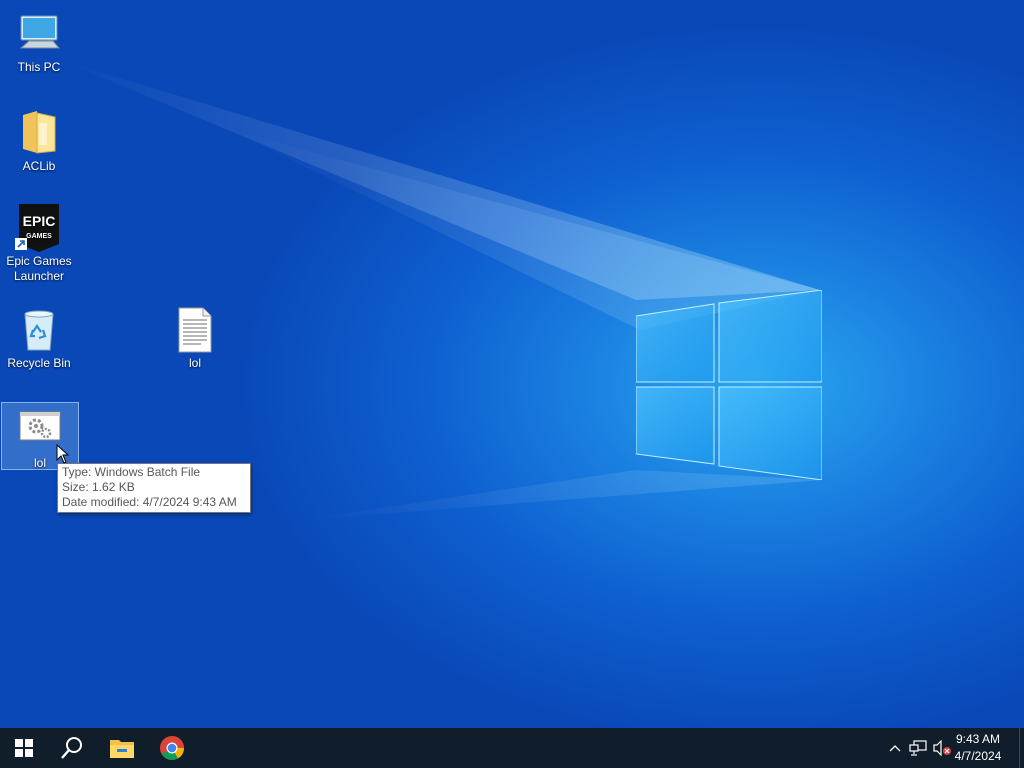  What do you see at coordinates (131, 472) in the screenshot?
I see `tooltip-type: Type: Windows Batch File` at bounding box center [131, 472].